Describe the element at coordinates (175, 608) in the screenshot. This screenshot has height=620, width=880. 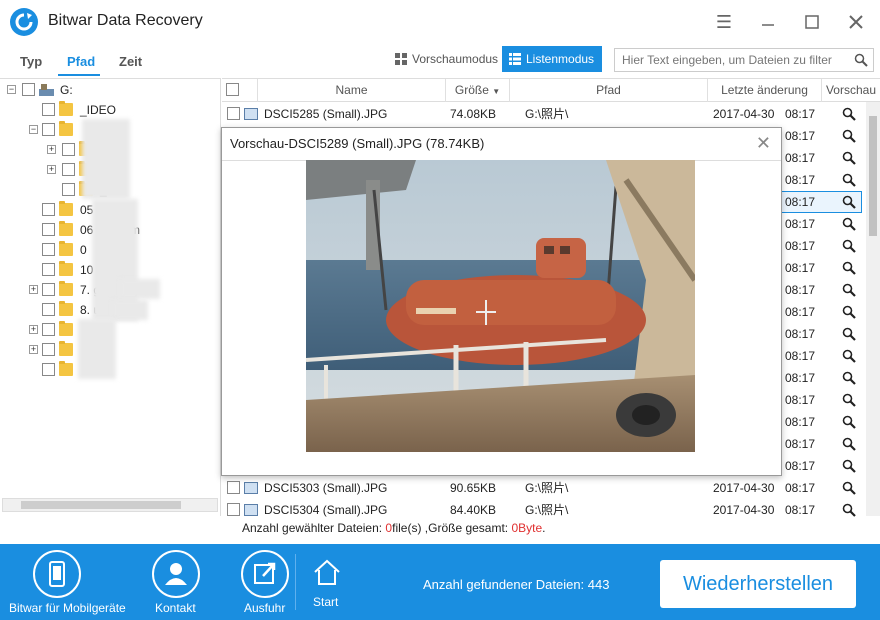
I see `contact-label: Kontakt` at that location.